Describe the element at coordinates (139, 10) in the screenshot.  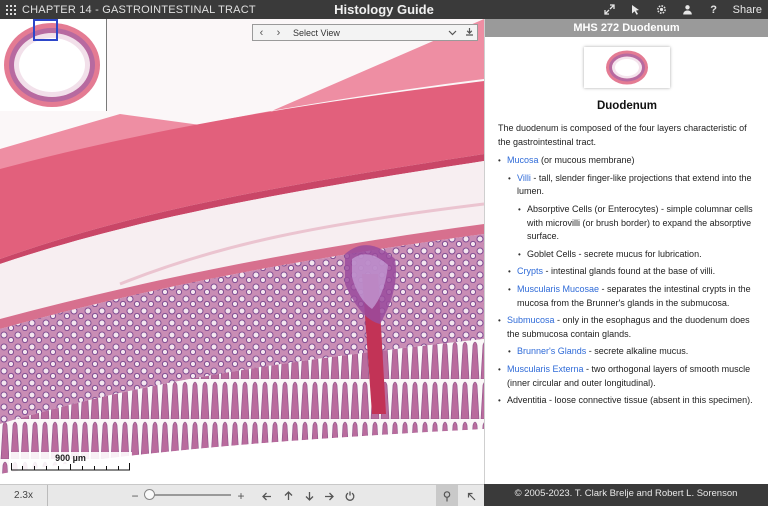
I see `chapter-link: CHAPTER 14 - GASTROINTESTINAL TRACT` at that location.